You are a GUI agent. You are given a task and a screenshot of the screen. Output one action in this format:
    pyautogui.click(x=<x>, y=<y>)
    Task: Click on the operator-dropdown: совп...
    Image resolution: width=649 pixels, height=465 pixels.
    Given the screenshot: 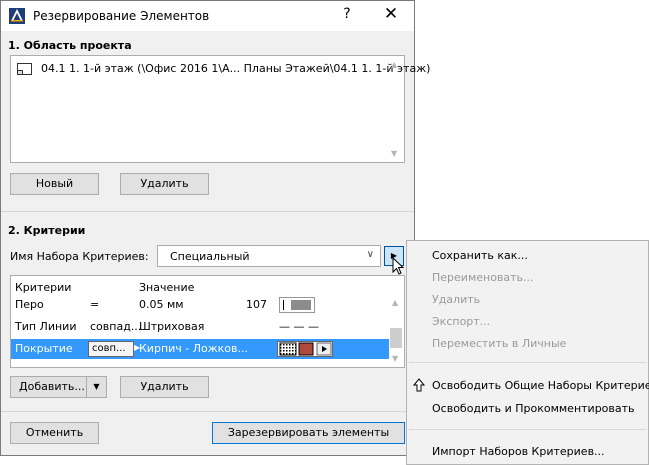 What is the action you would take?
    pyautogui.click(x=111, y=349)
    